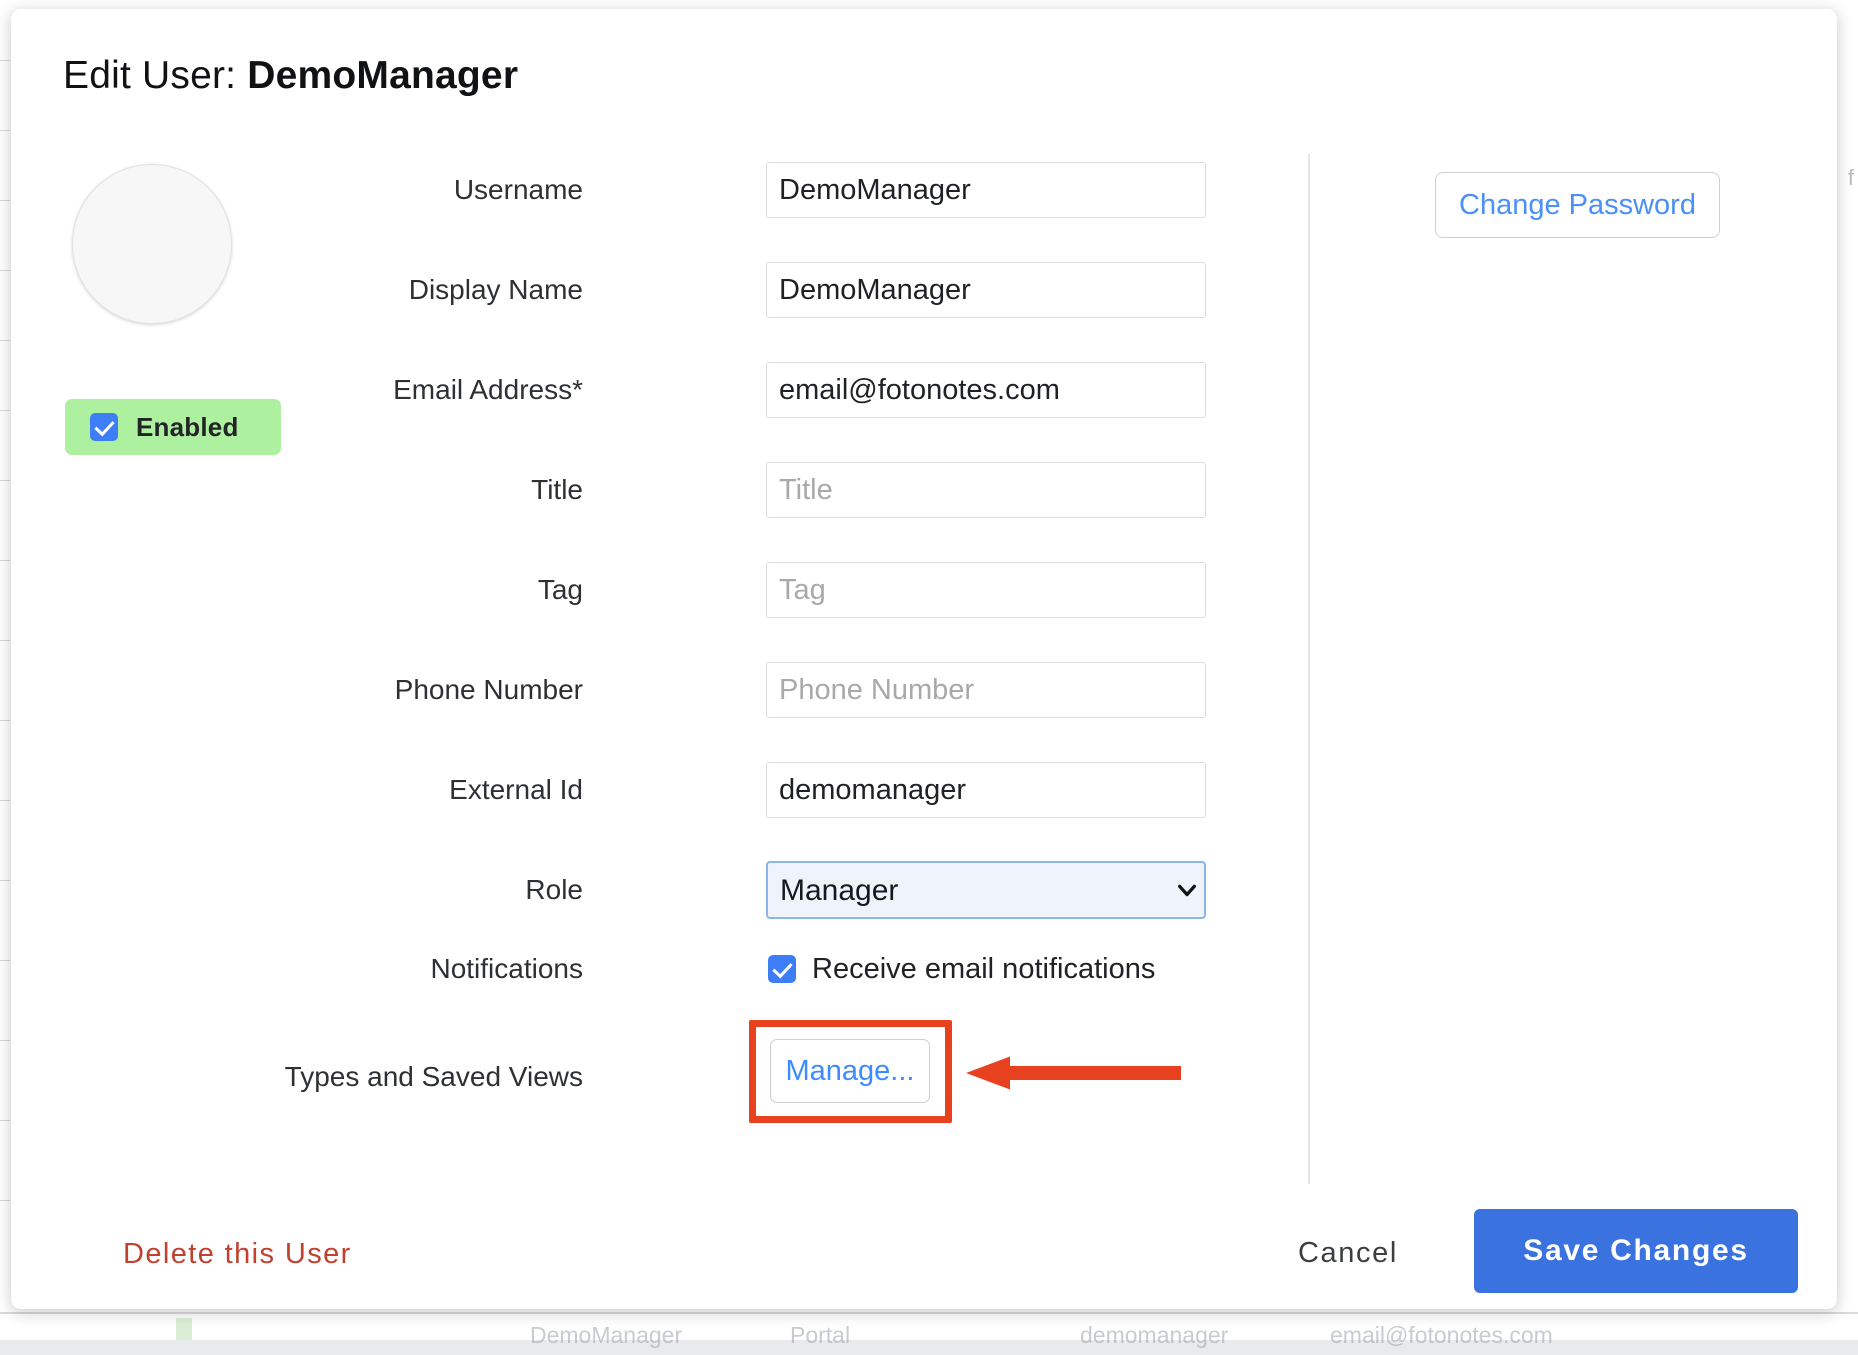 This screenshot has height=1355, width=1858. What do you see at coordinates (986, 590) in the screenshot?
I see `tag-input` at bounding box center [986, 590].